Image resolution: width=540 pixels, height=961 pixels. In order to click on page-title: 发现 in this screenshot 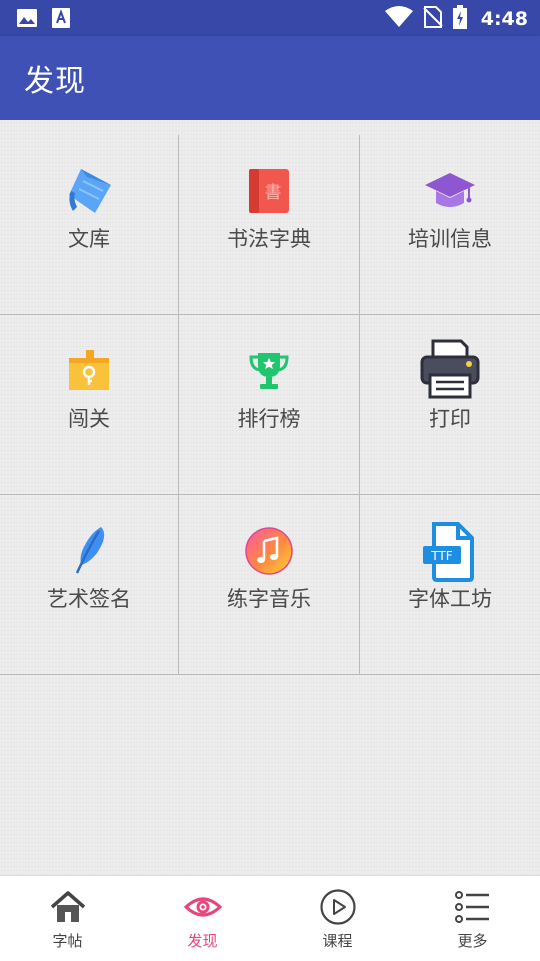, I will do `click(55, 81)`.